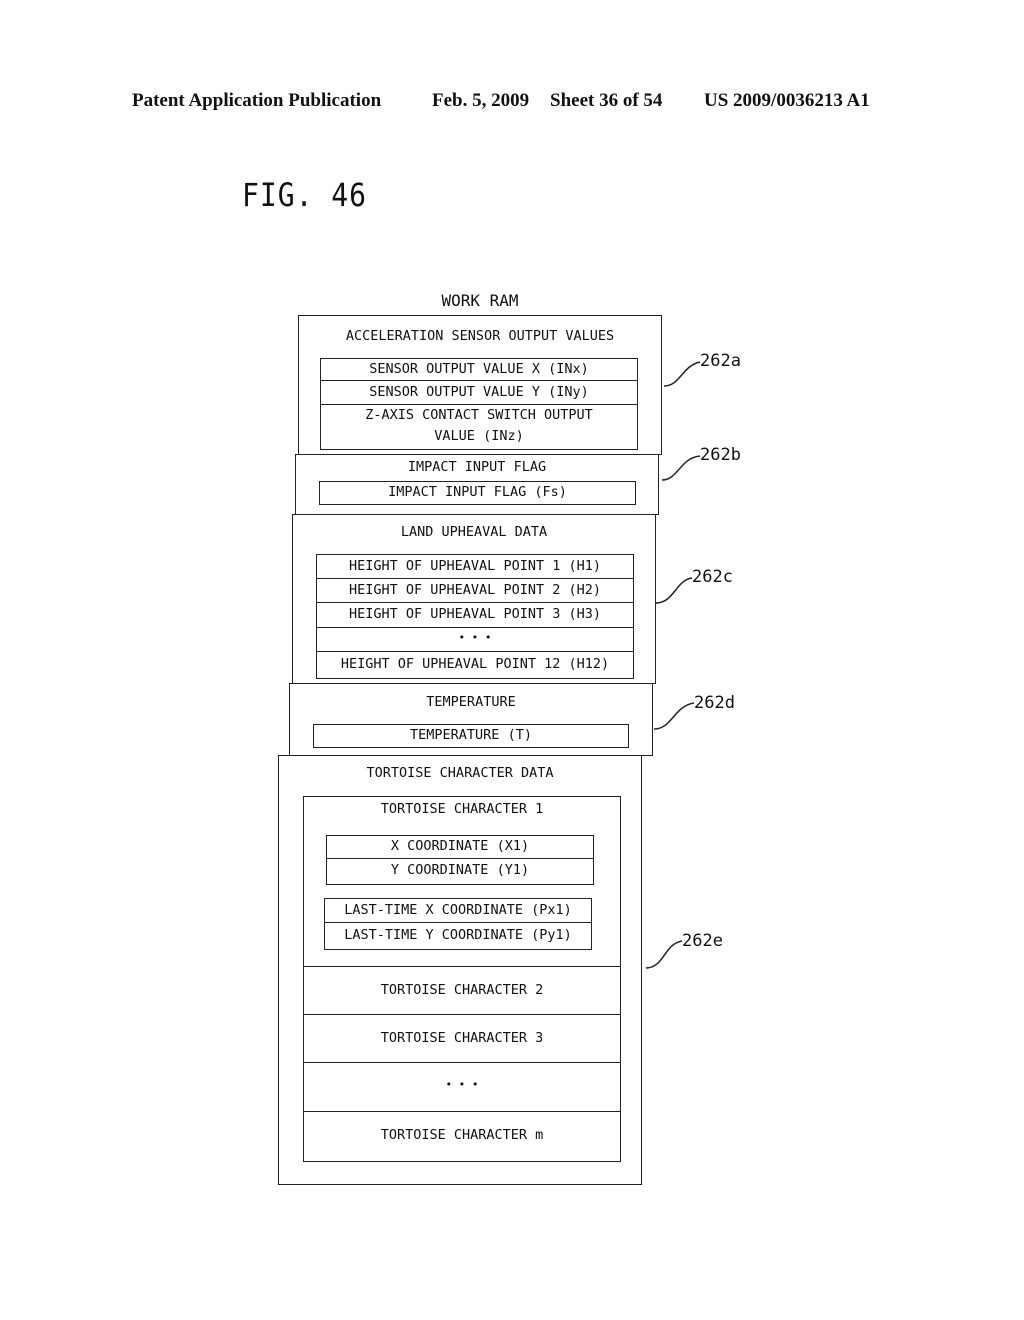  I want to click on reference-262a: 262a, so click(720, 361).